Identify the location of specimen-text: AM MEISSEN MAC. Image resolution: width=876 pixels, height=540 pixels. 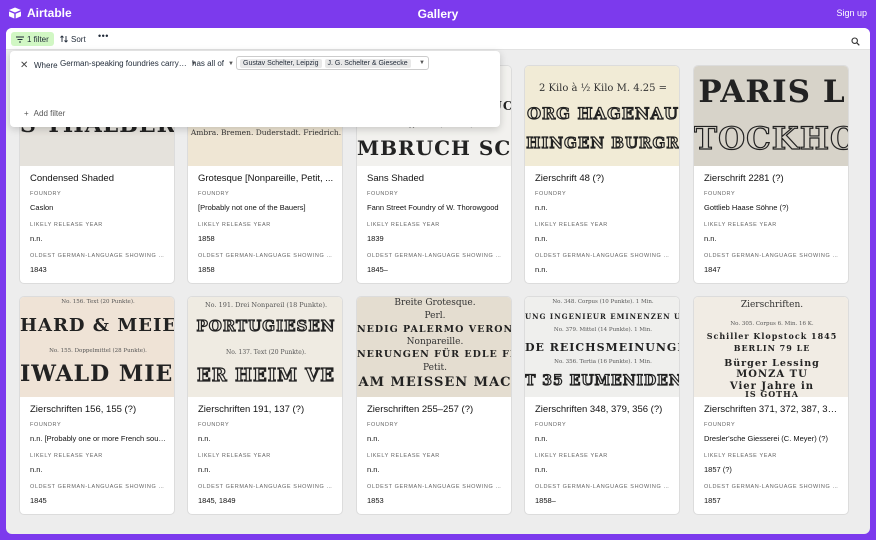
(435, 382).